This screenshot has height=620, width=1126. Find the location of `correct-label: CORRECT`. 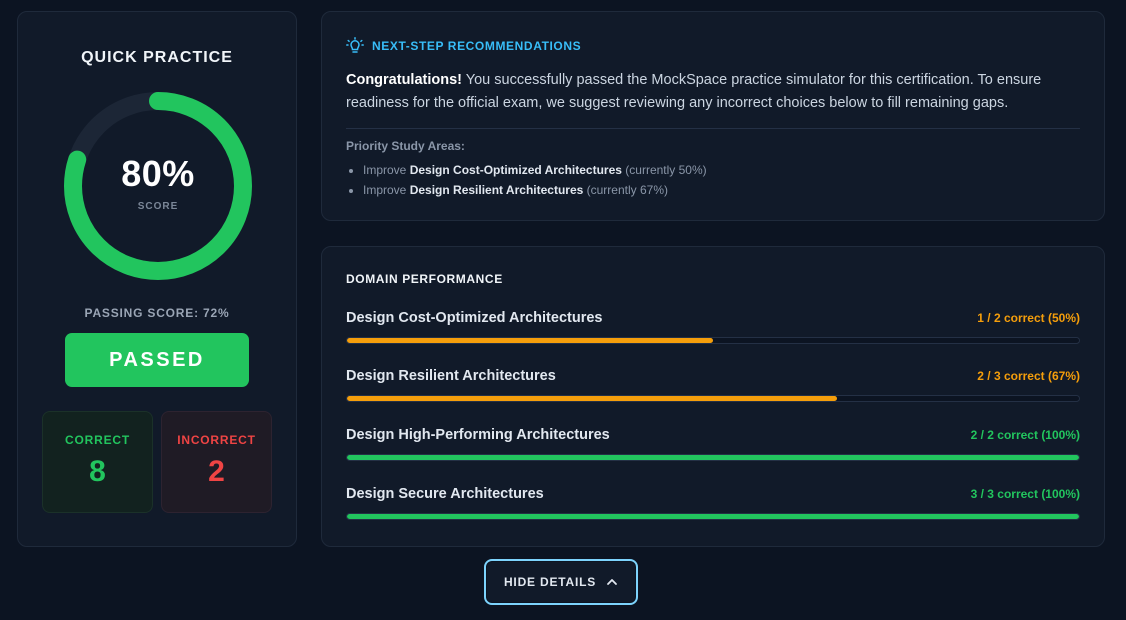

correct-label: CORRECT is located at coordinates (97, 440).